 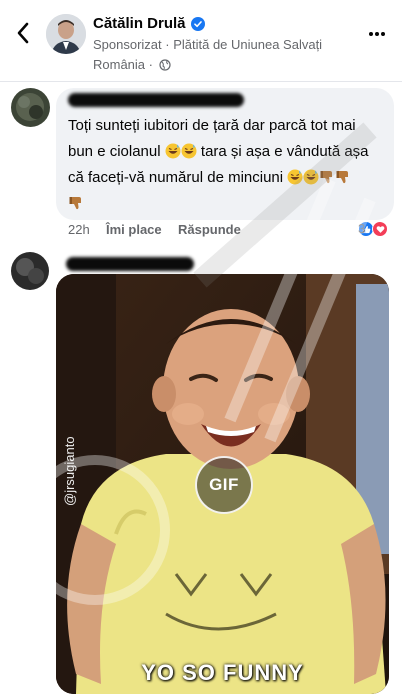 What do you see at coordinates (23, 33) in the screenshot?
I see `chevron-left-icon` at bounding box center [23, 33].